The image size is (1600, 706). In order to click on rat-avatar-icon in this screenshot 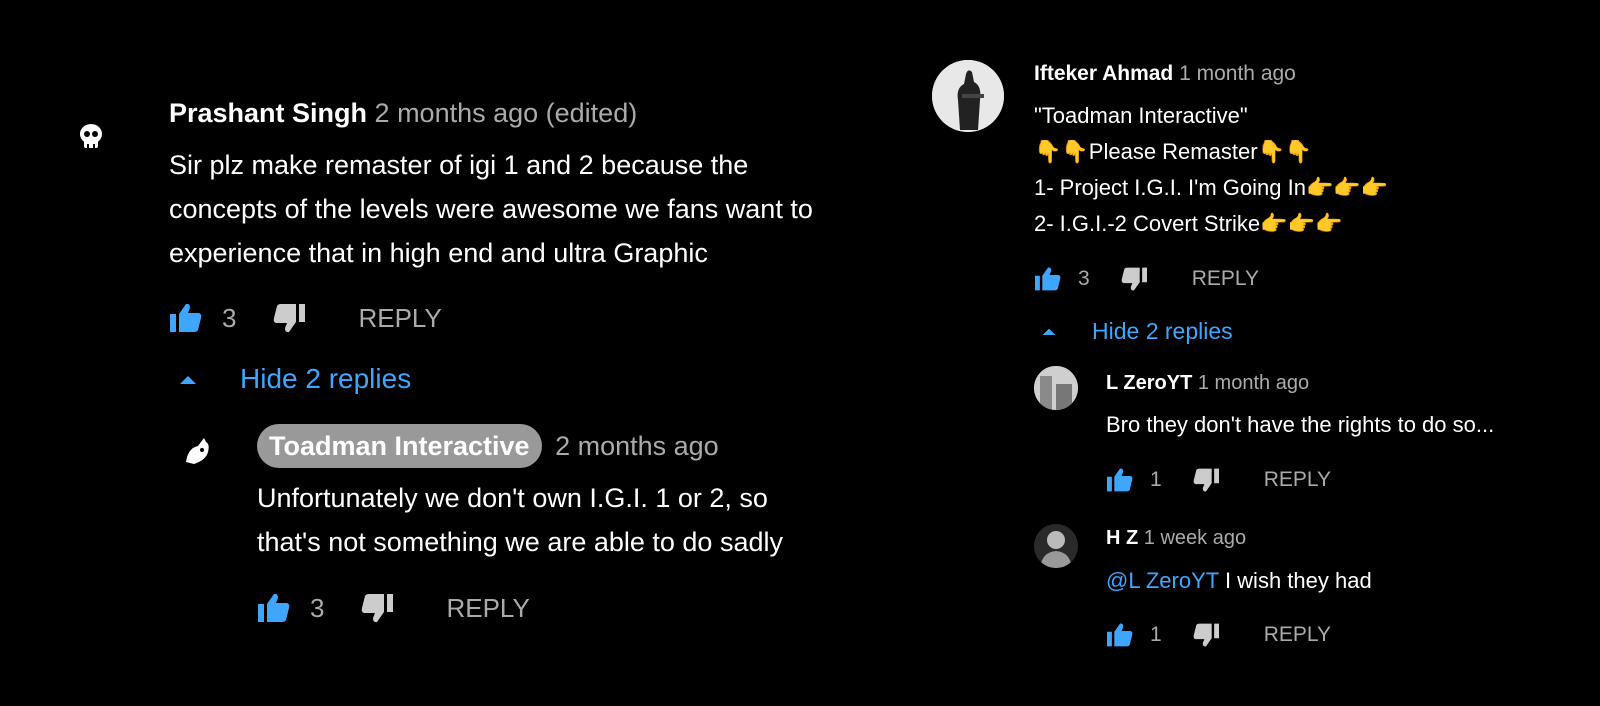, I will do `click(197, 451)`.